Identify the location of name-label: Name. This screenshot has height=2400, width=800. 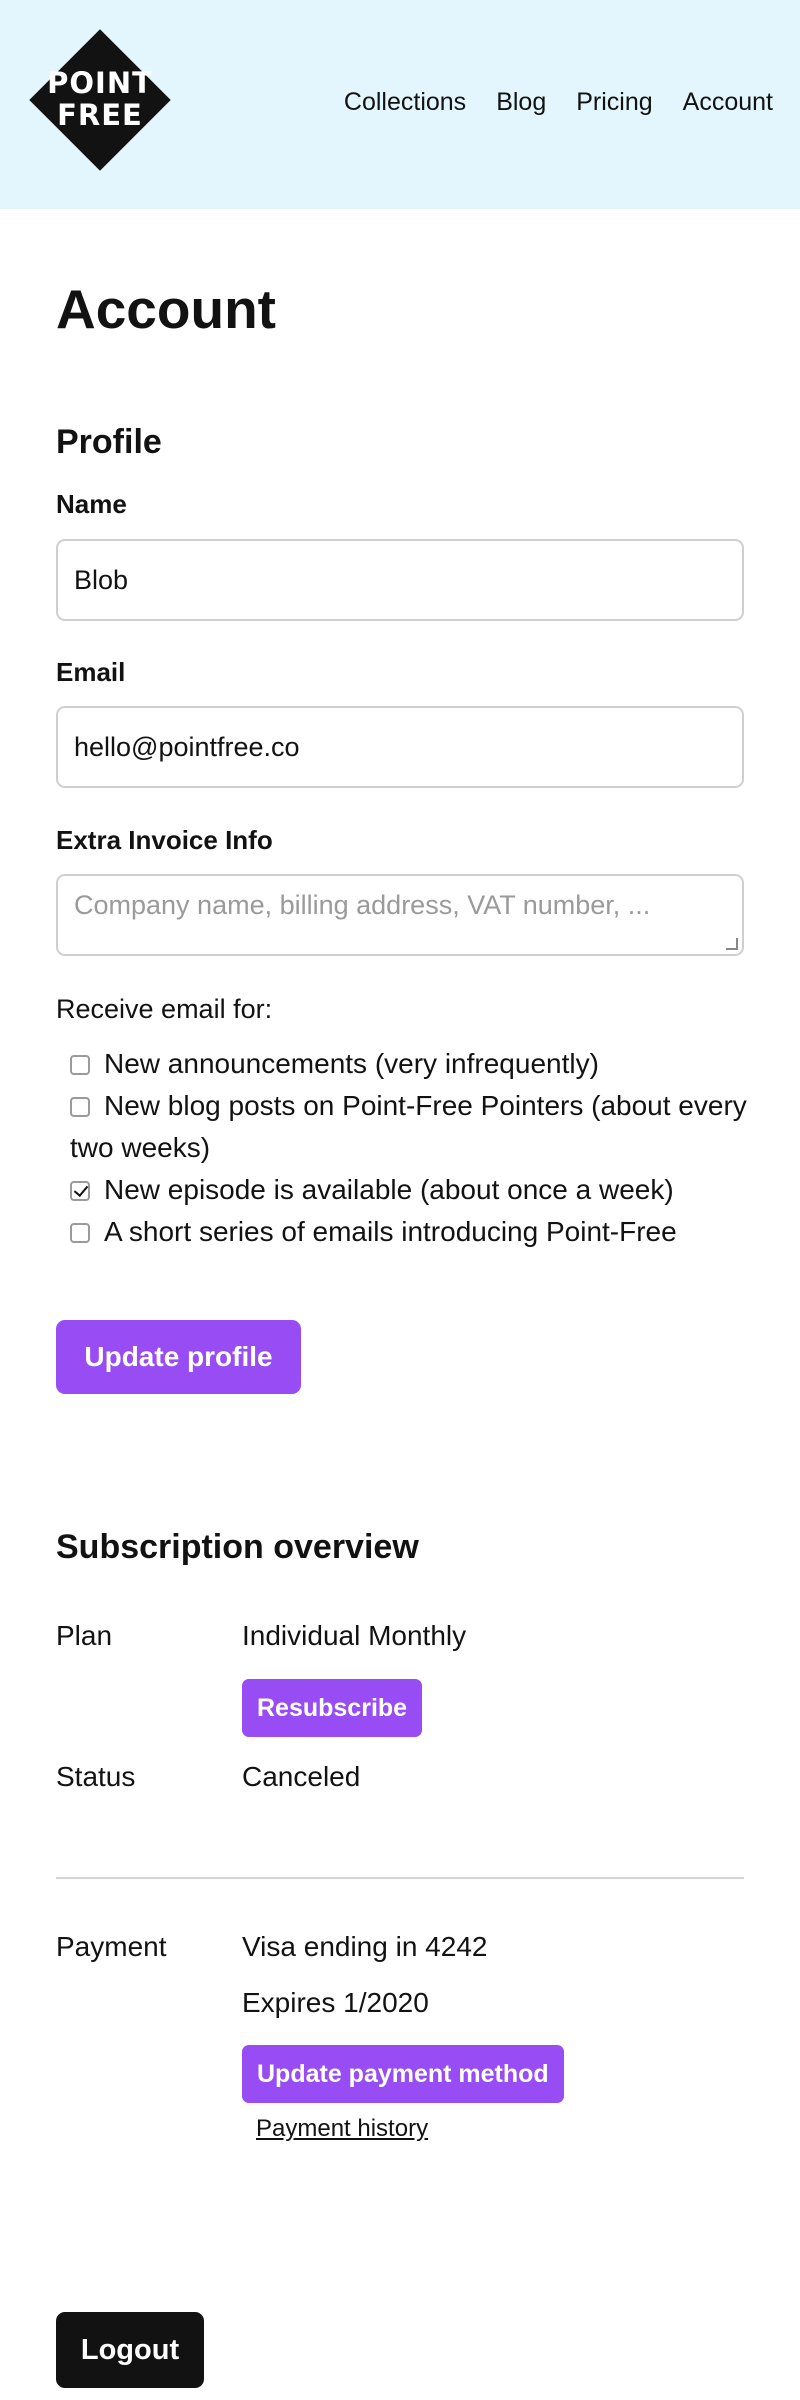
(91, 504).